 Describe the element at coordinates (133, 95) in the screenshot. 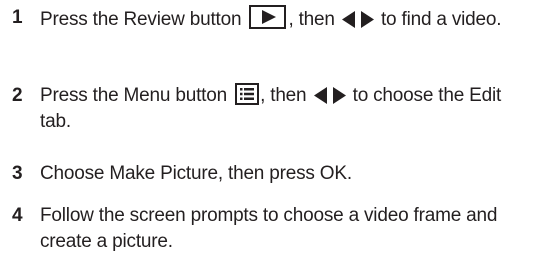

I see `step-text-part: Press the Menu button` at that location.